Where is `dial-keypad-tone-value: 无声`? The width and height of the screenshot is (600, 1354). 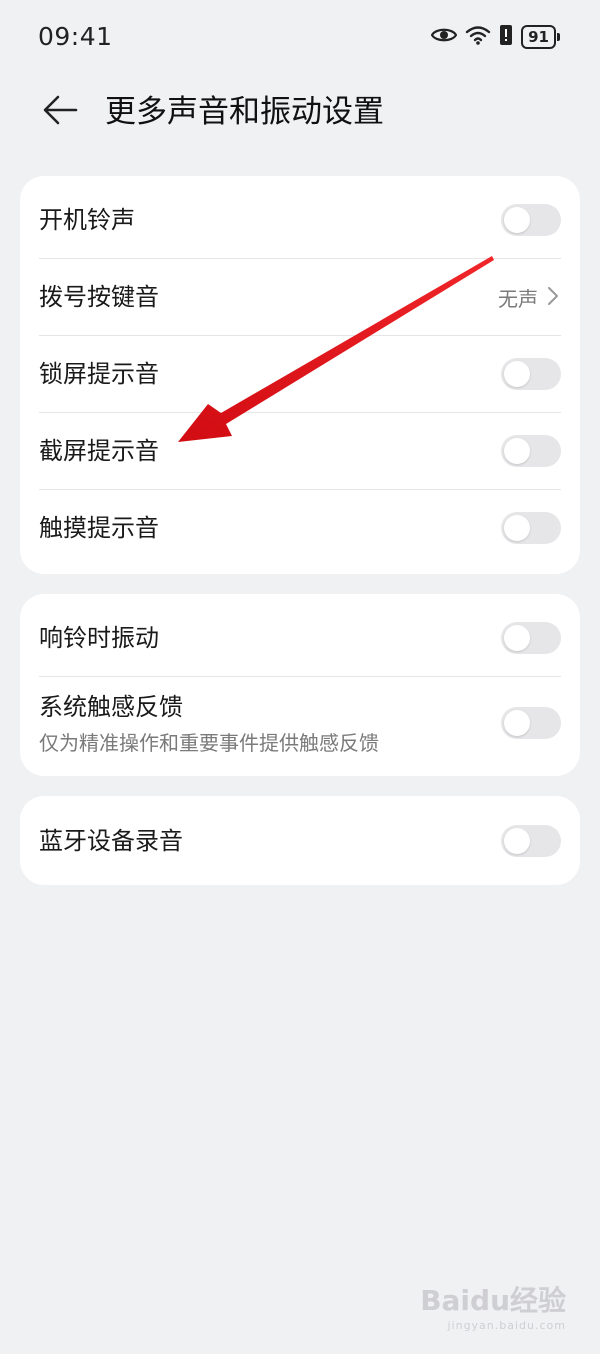
dial-keypad-tone-value: 无声 is located at coordinates (528, 297).